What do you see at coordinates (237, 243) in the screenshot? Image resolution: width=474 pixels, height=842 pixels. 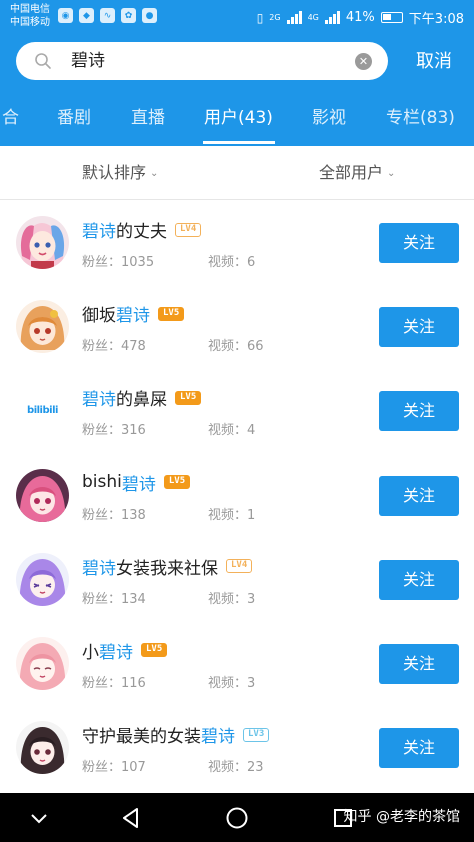 I see `list-item: 碧诗 的丈夫 LV4 粉丝：1035 视频：6 关注` at bounding box center [237, 243].